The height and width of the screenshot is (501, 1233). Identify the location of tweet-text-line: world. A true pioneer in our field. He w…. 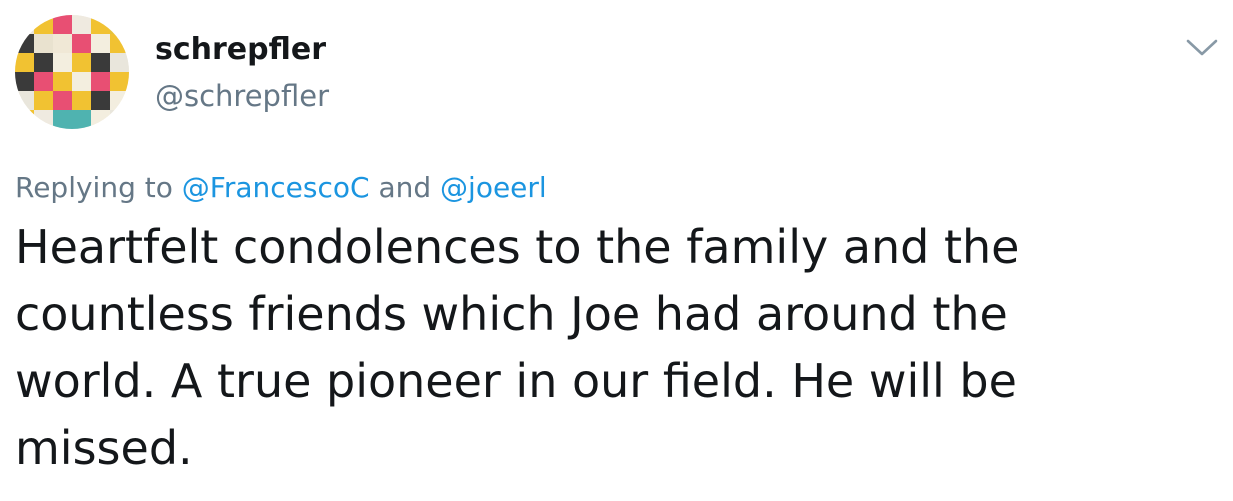
(516, 381).